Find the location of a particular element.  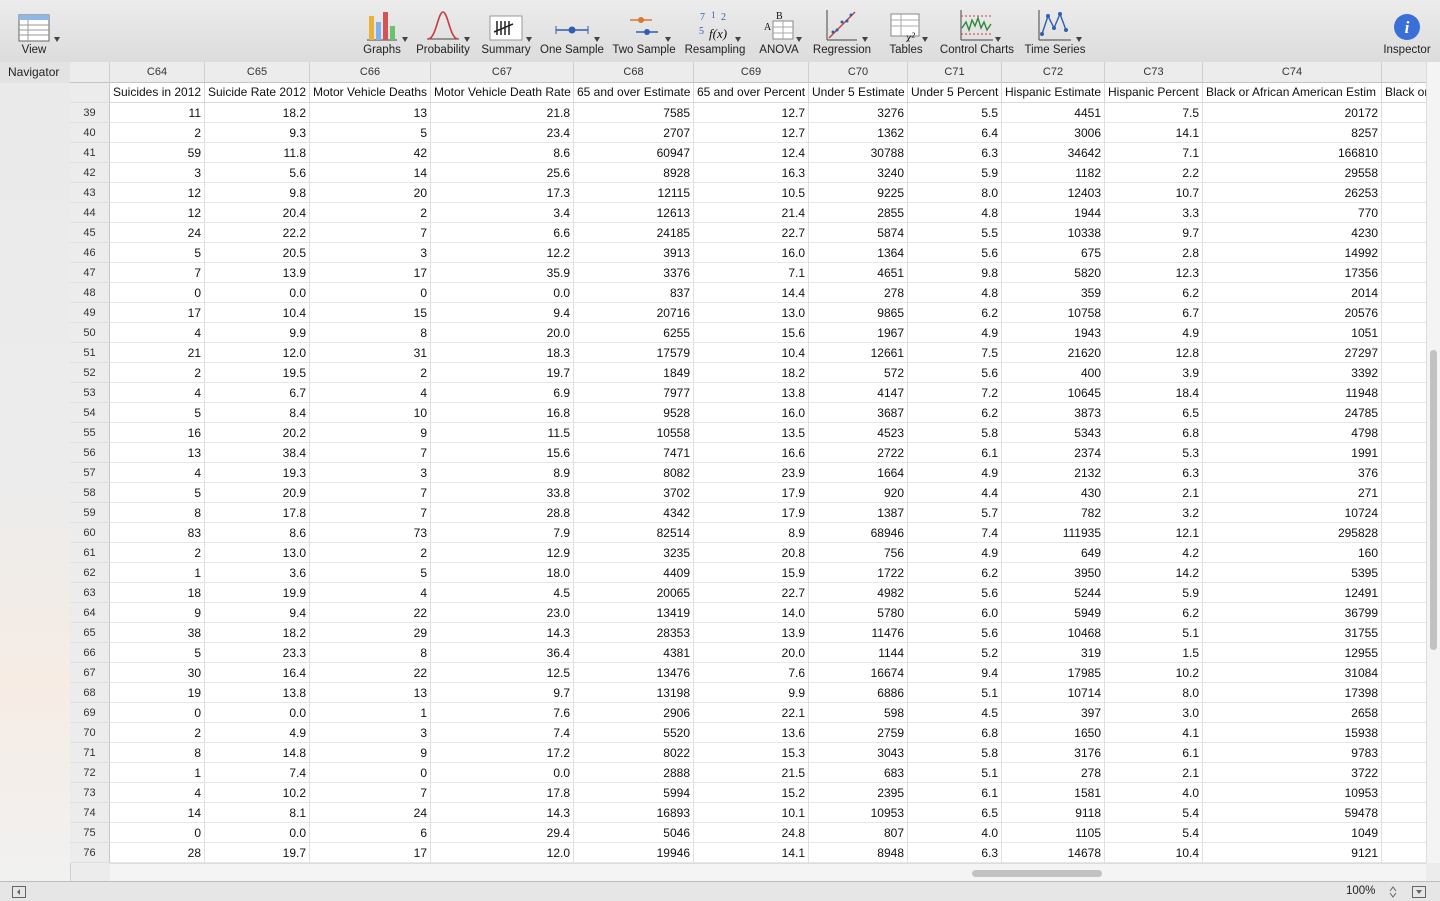

data-cell: 9.9 is located at coordinates (751, 693).